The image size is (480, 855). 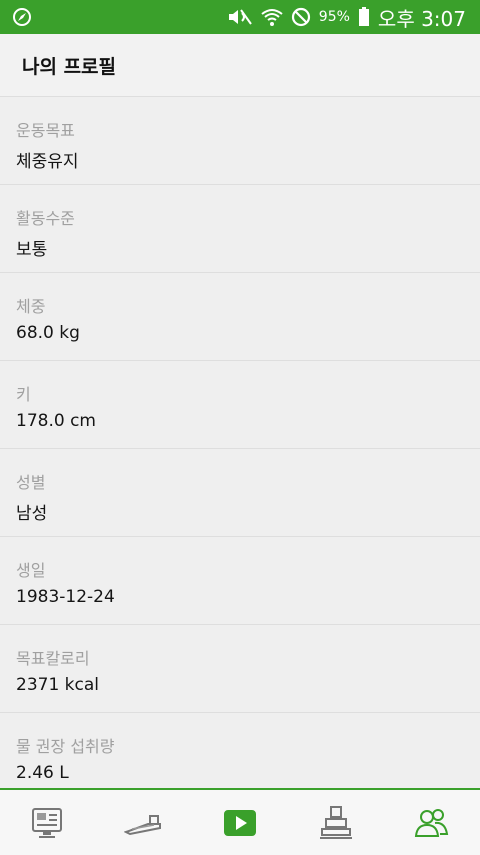 I want to click on item-value: 2371 kcal, so click(x=57, y=685).